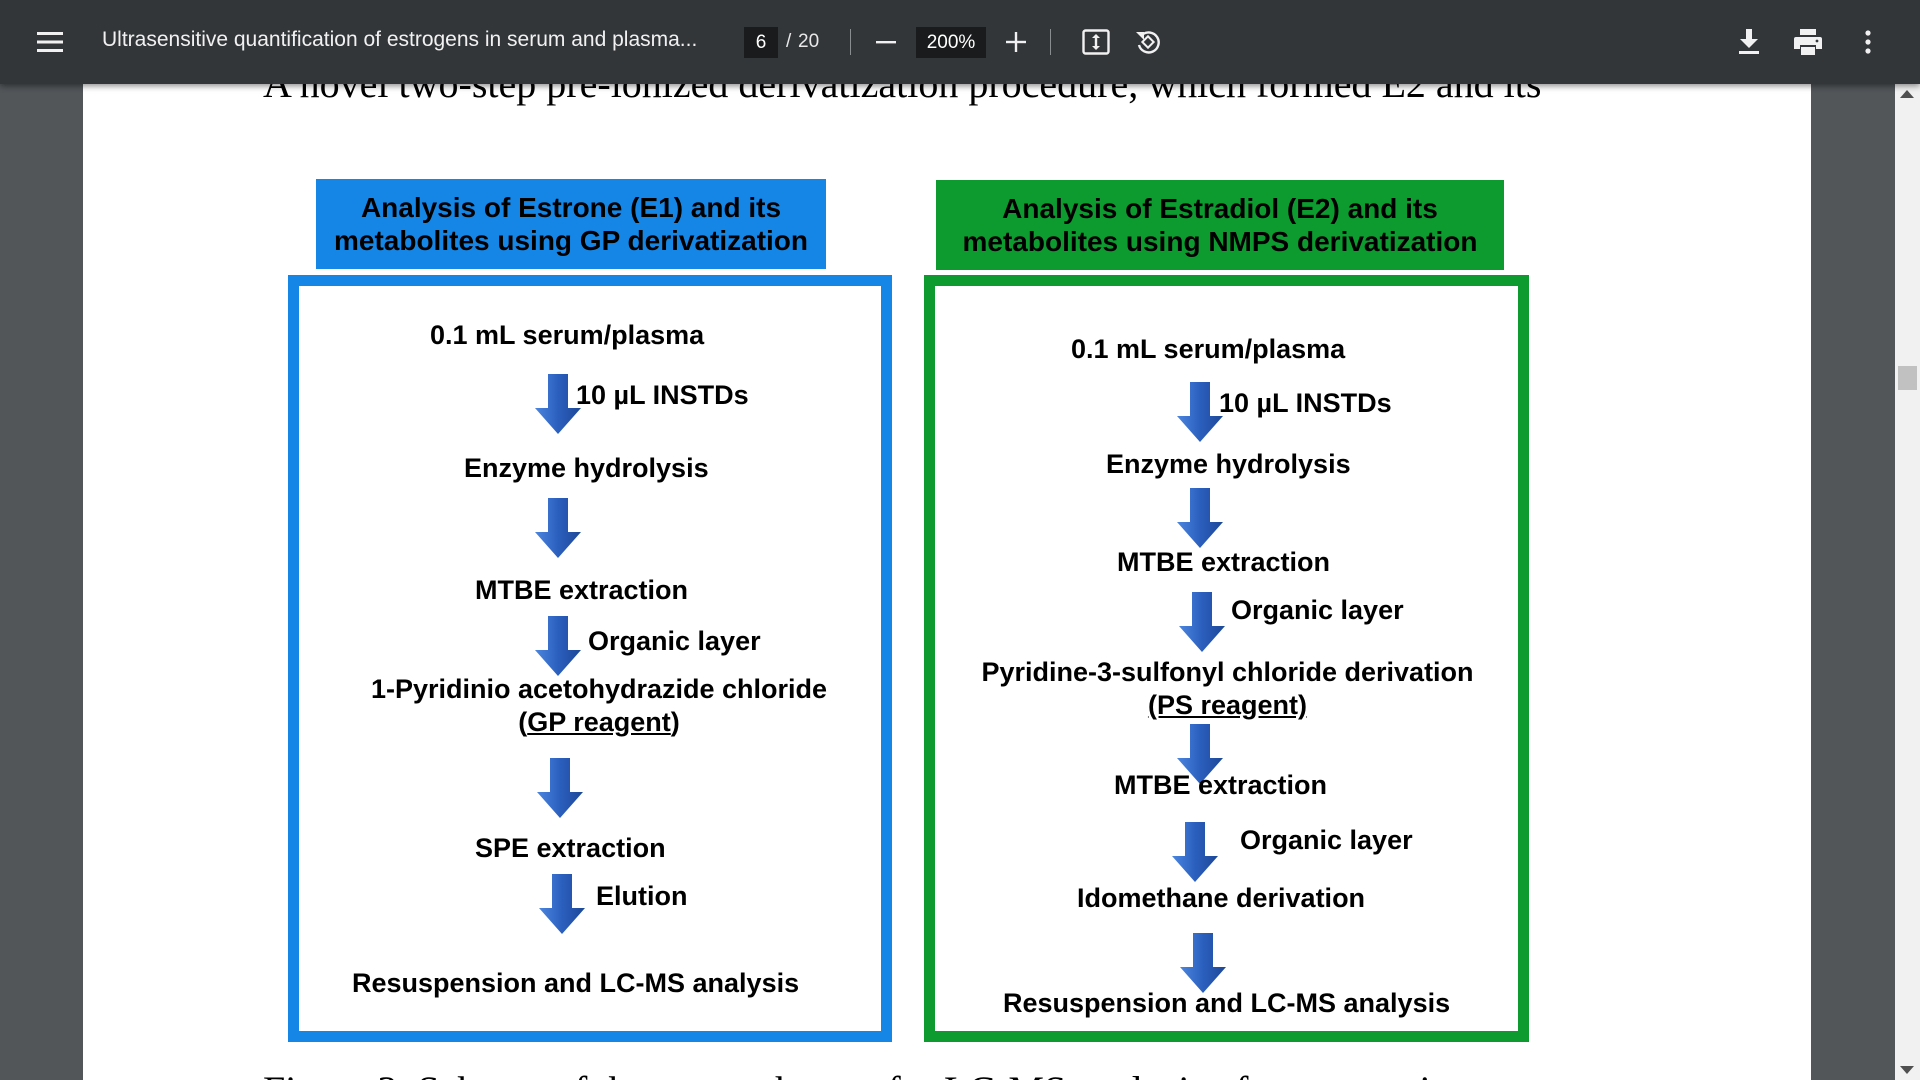  I want to click on left-step-lcms: Resuspension and LC-MS analysis, so click(576, 983).